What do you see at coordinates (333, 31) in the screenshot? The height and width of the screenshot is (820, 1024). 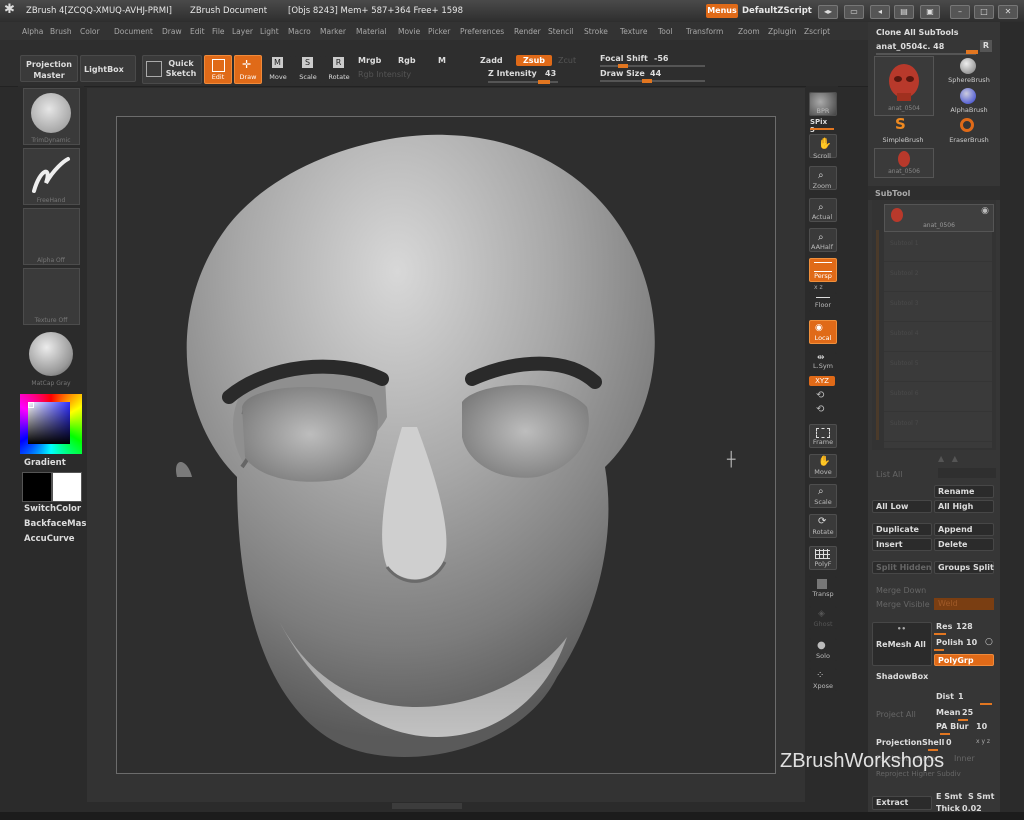 I see `menu-marker: Marker` at bounding box center [333, 31].